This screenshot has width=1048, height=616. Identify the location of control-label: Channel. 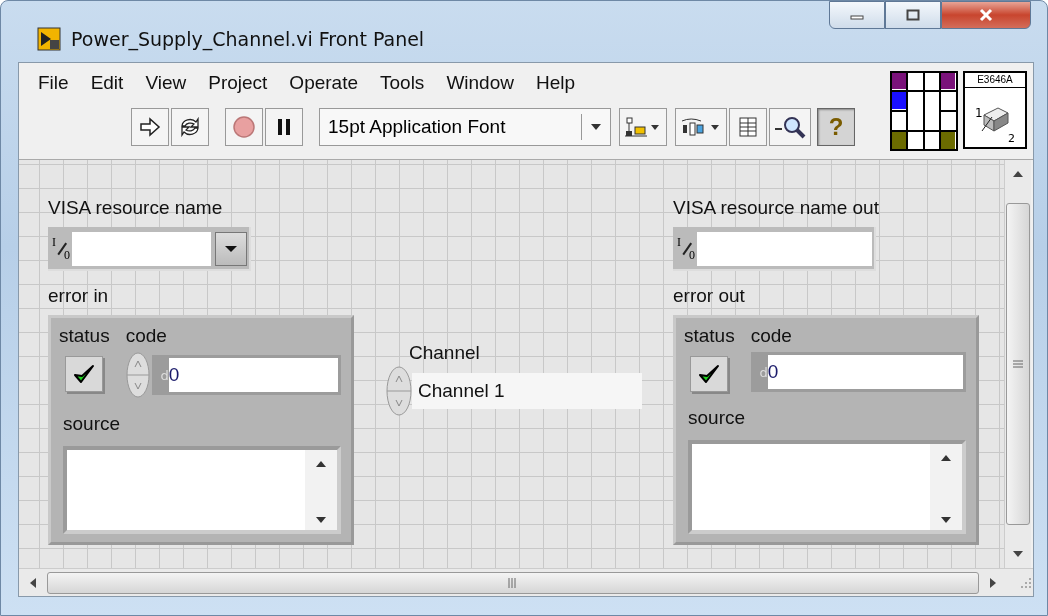
(445, 353).